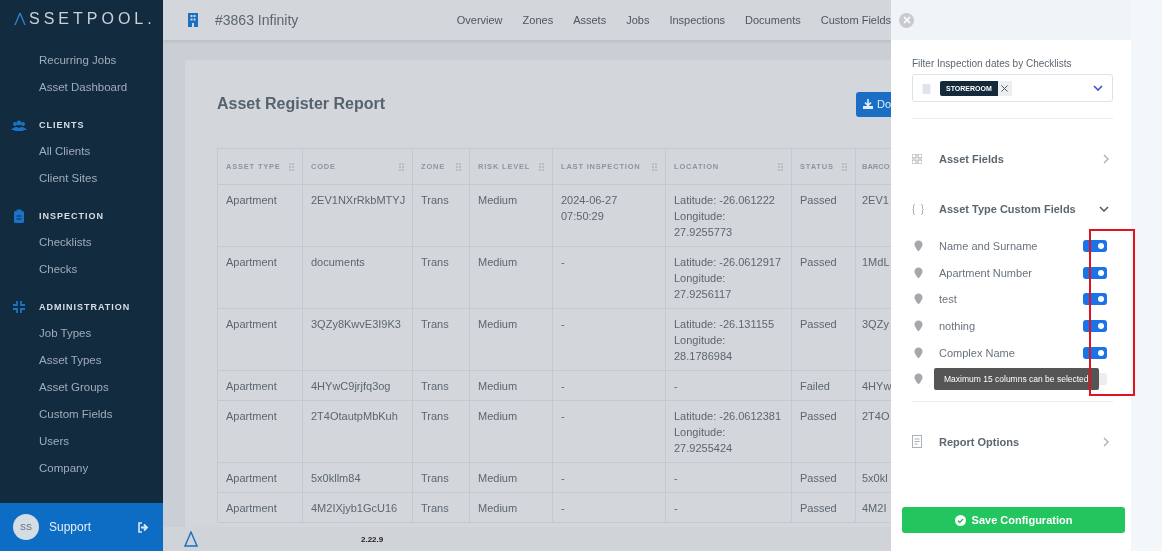 This screenshot has height=551, width=1162. Describe the element at coordinates (875, 478) in the screenshot. I see `table-cell-text: 5x0kl` at that location.